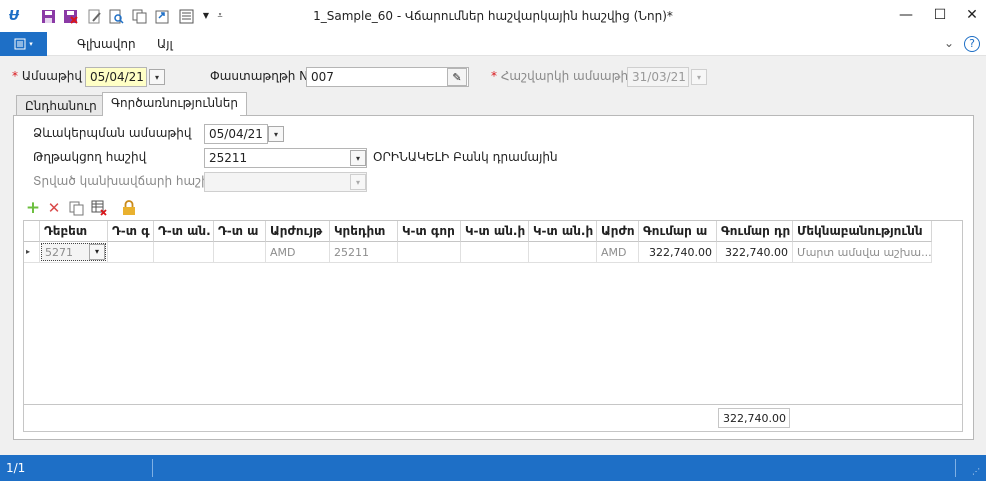 This screenshot has width=986, height=481. I want to click on table-delete-icon, so click(99, 208).